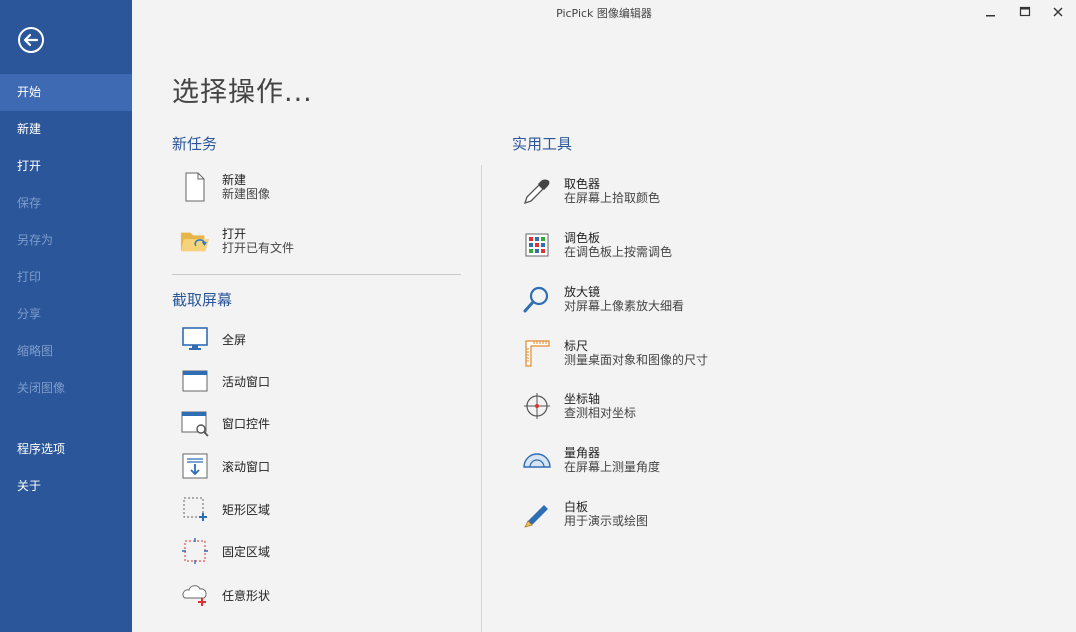  Describe the element at coordinates (481, 398) in the screenshot. I see `column-divider` at that location.